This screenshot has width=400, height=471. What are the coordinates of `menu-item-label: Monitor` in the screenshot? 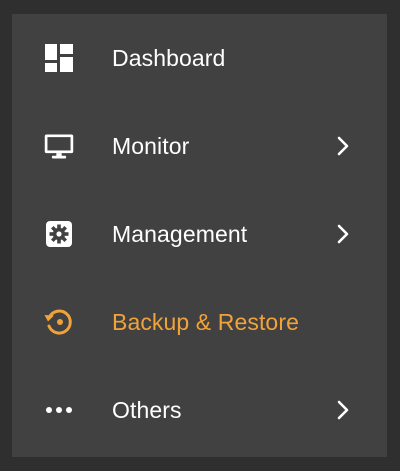 It's located at (151, 146).